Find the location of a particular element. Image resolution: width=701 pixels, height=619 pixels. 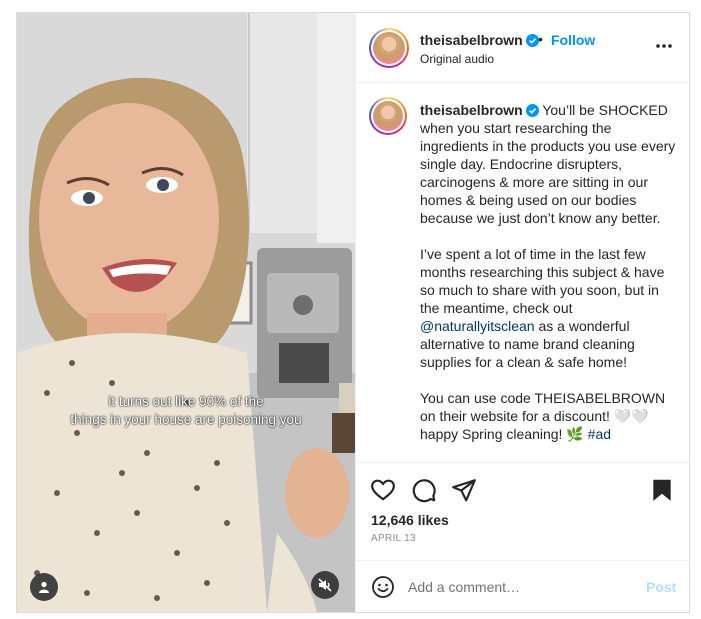

comment-bubble-icon is located at coordinates (424, 490).